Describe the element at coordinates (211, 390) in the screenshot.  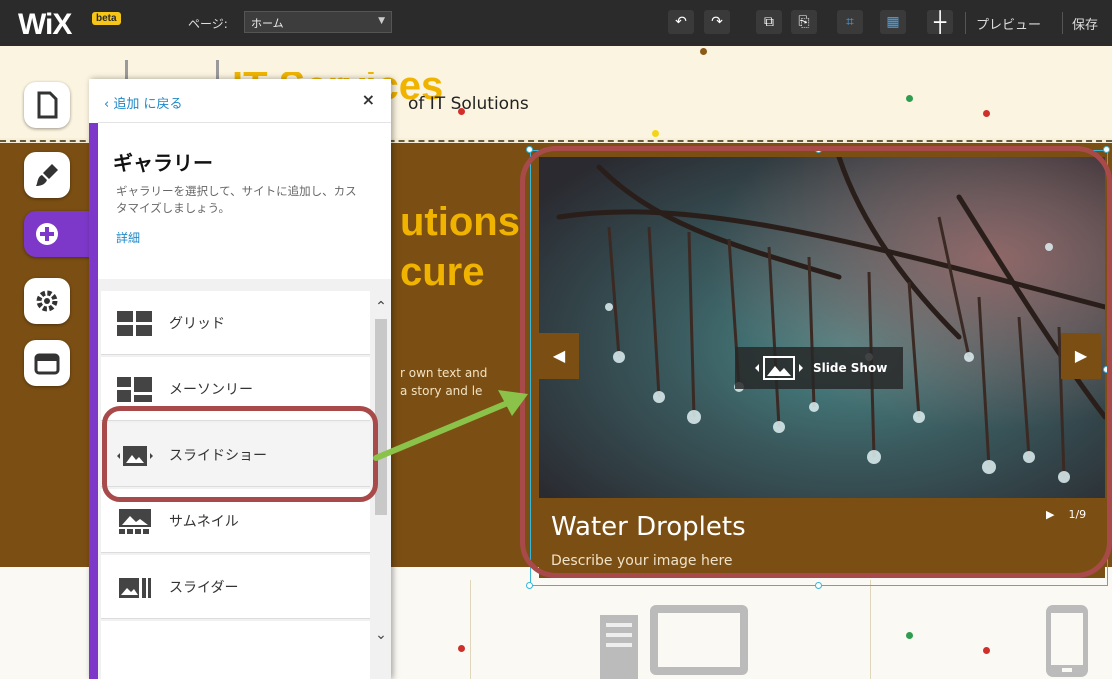
I see `gallery-option-label: メーソンリー` at that location.